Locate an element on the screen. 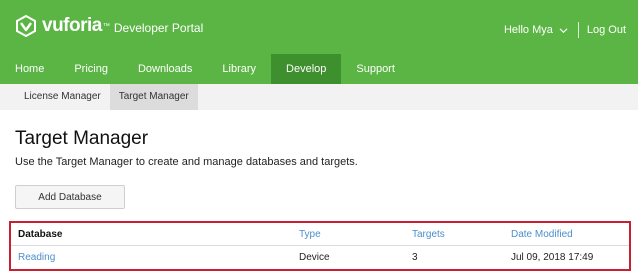 Image resolution: width=638 pixels, height=280 pixels. vuforia-logo-icon is located at coordinates (26, 26).